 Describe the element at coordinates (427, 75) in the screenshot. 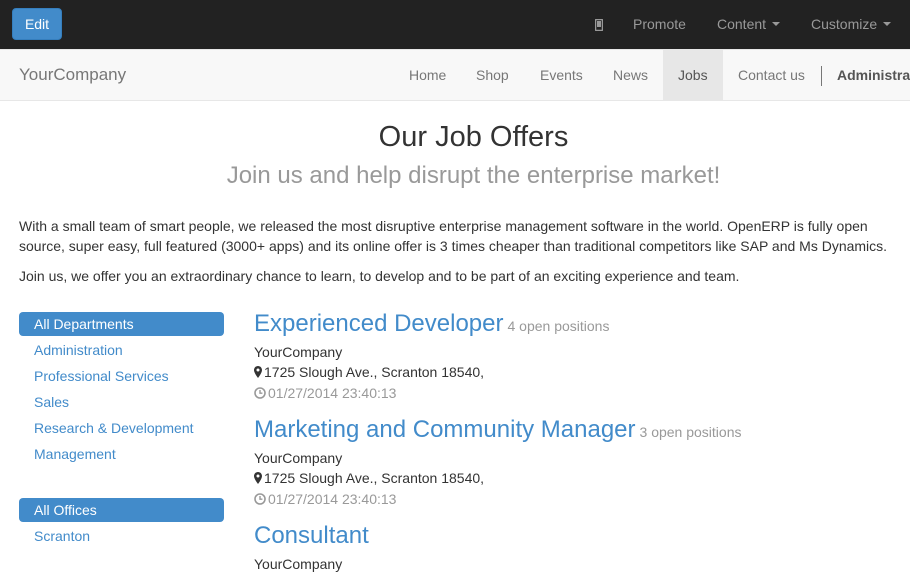

I see `nav-home: Home` at that location.